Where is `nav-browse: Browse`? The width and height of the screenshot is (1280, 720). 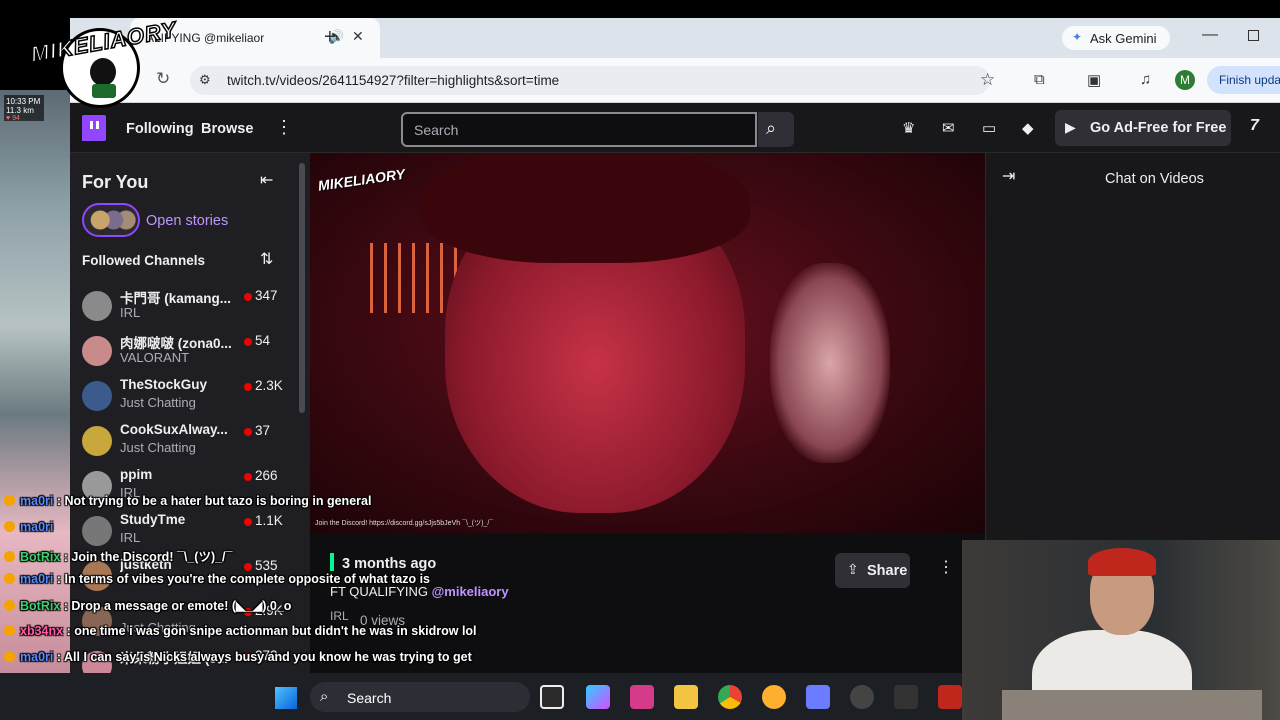
nav-browse: Browse is located at coordinates (227, 129).